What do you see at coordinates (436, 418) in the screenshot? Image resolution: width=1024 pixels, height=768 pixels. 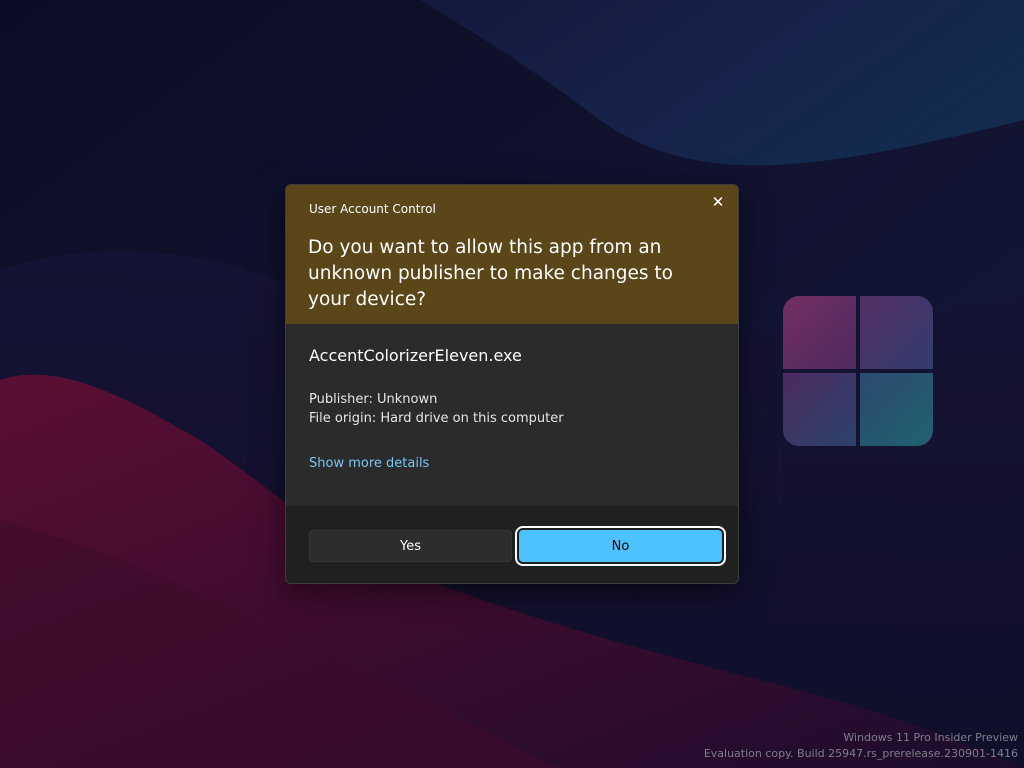 I see `file-origin-line: File origin: Hard drive on this computer` at bounding box center [436, 418].